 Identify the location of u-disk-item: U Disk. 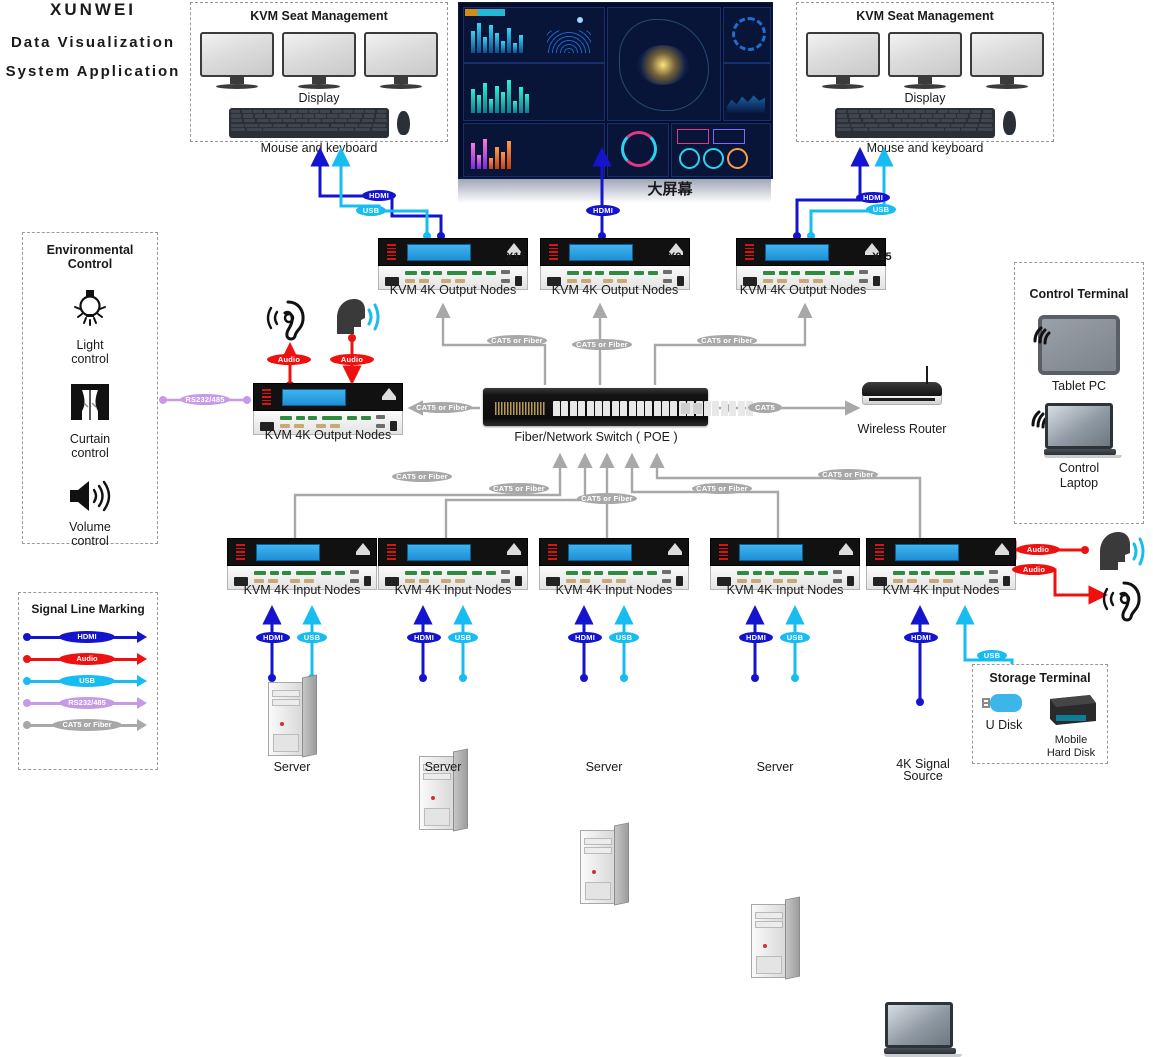
(1004, 712).